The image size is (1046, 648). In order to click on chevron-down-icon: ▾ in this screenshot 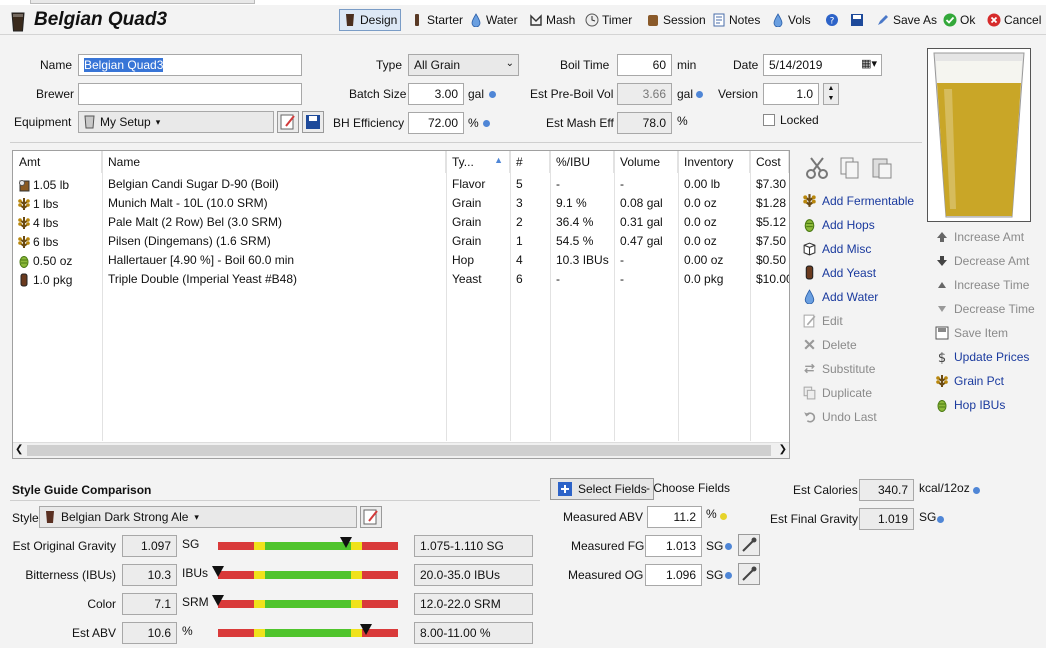, I will do `click(196, 516)`.